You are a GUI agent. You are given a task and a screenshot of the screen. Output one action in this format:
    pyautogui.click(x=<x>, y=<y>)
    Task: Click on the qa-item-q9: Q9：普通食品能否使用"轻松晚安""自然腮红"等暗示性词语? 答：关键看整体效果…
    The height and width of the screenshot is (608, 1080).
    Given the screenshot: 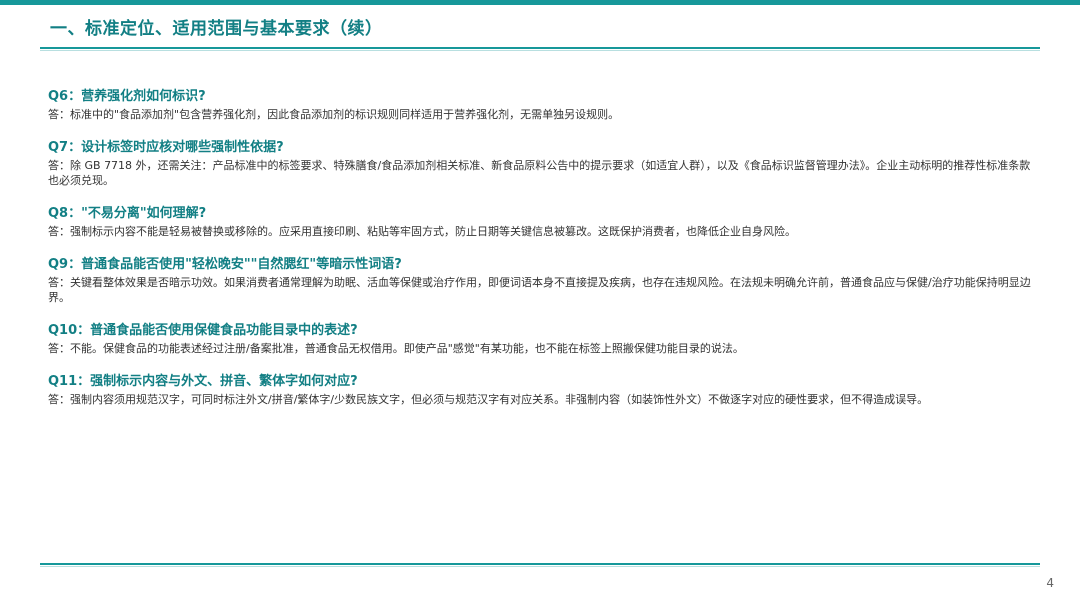 What is the action you would take?
    pyautogui.click(x=543, y=280)
    